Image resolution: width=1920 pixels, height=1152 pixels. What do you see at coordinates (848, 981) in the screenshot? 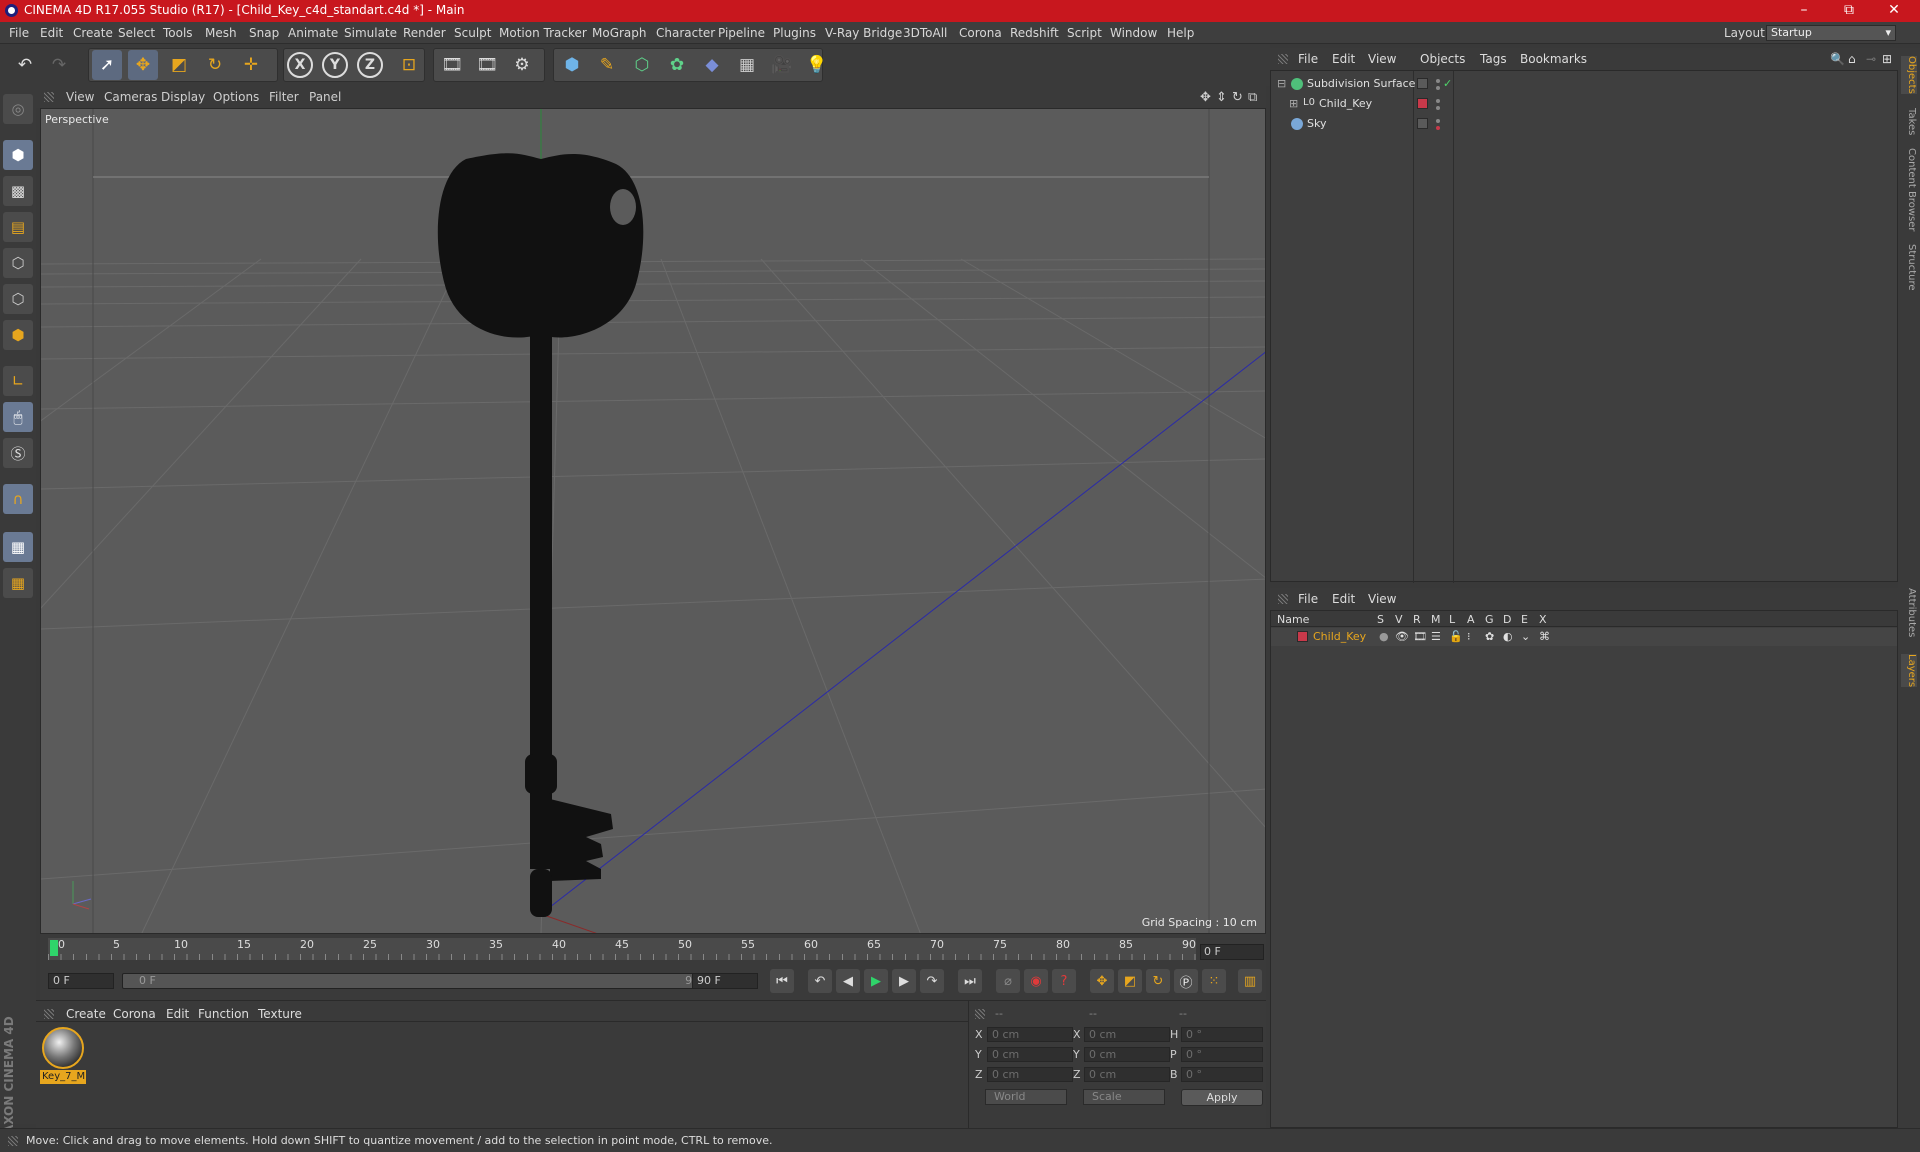
I see `previous-frame-icon: ◀` at bounding box center [848, 981].